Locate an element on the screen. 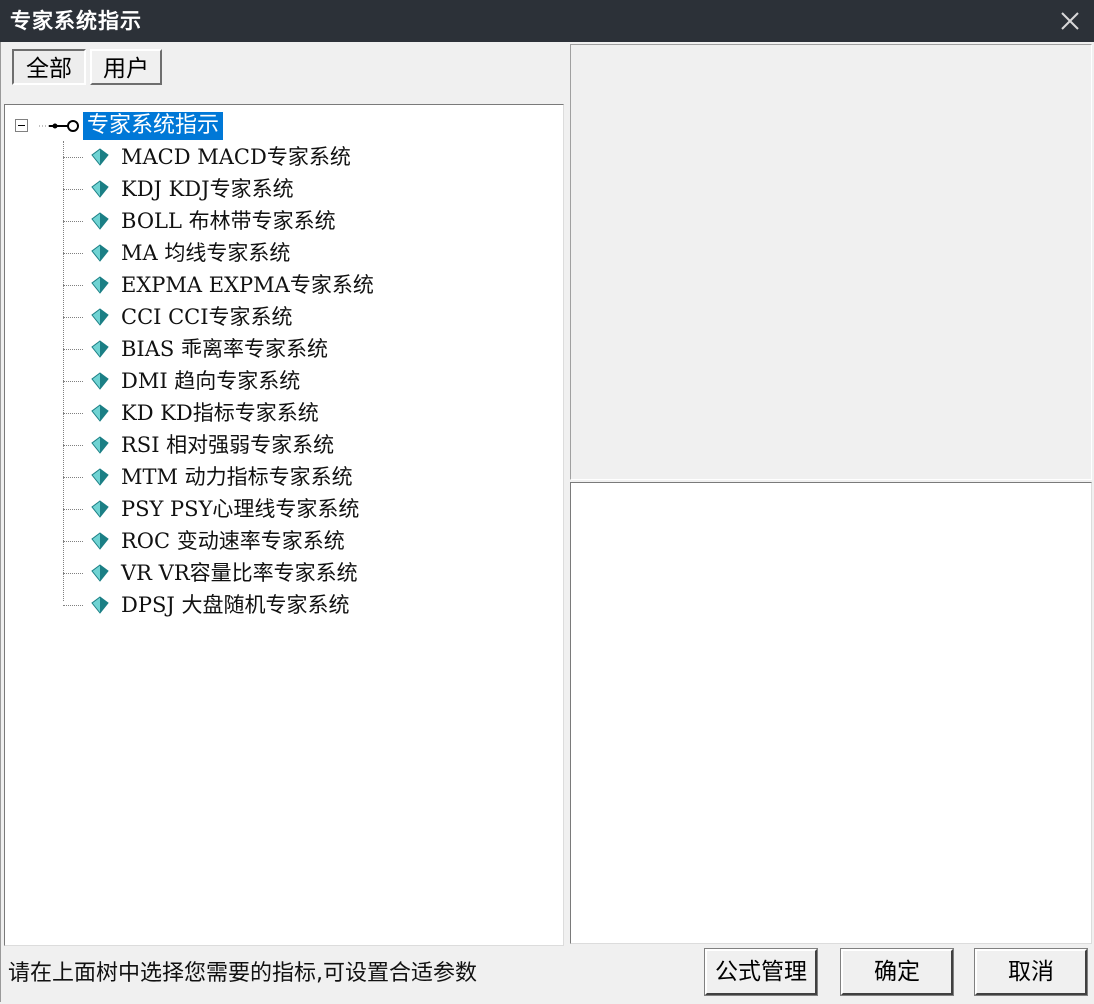 This screenshot has width=1094, height=1004. tree-item-label: BIAS 乖离率专家系统 is located at coordinates (224, 349).